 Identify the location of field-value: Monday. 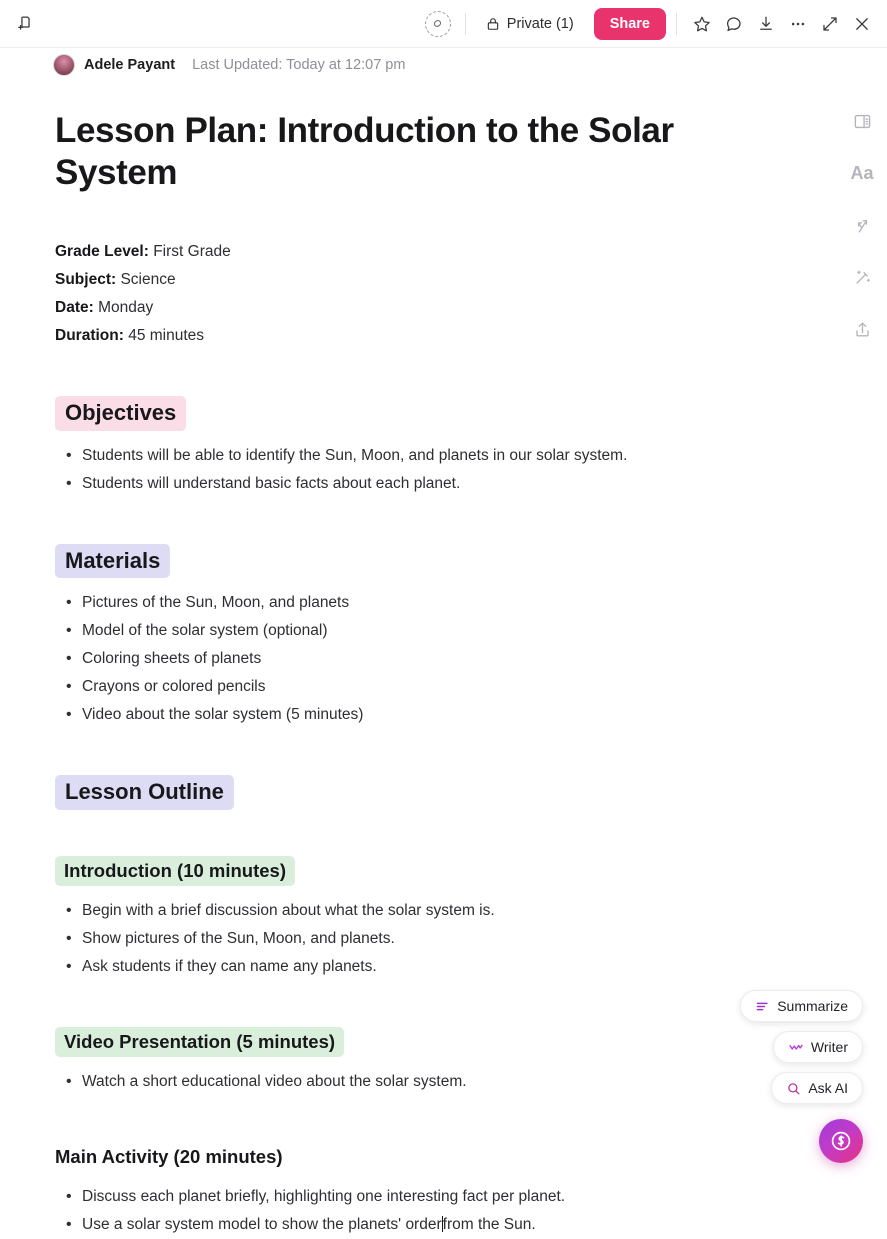
(125, 307).